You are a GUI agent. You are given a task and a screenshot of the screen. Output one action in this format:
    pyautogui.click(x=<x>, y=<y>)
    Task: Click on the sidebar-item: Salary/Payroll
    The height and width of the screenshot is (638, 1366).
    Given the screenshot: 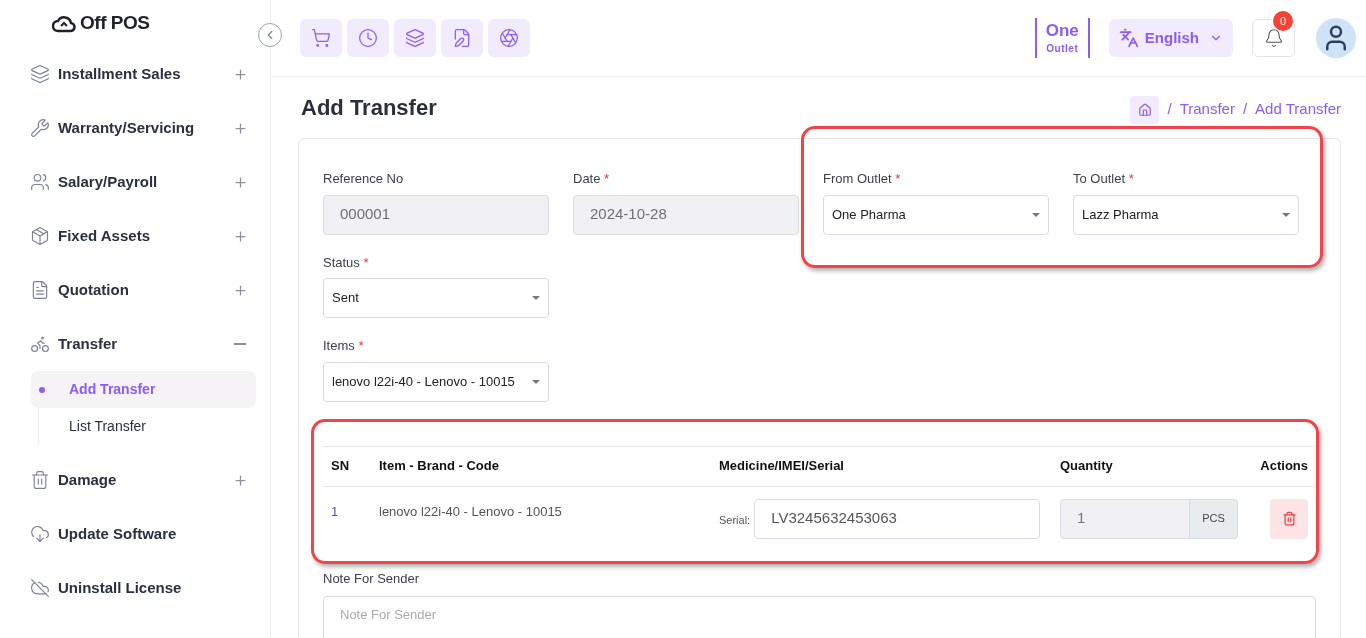 What is the action you would take?
    pyautogui.click(x=135, y=182)
    